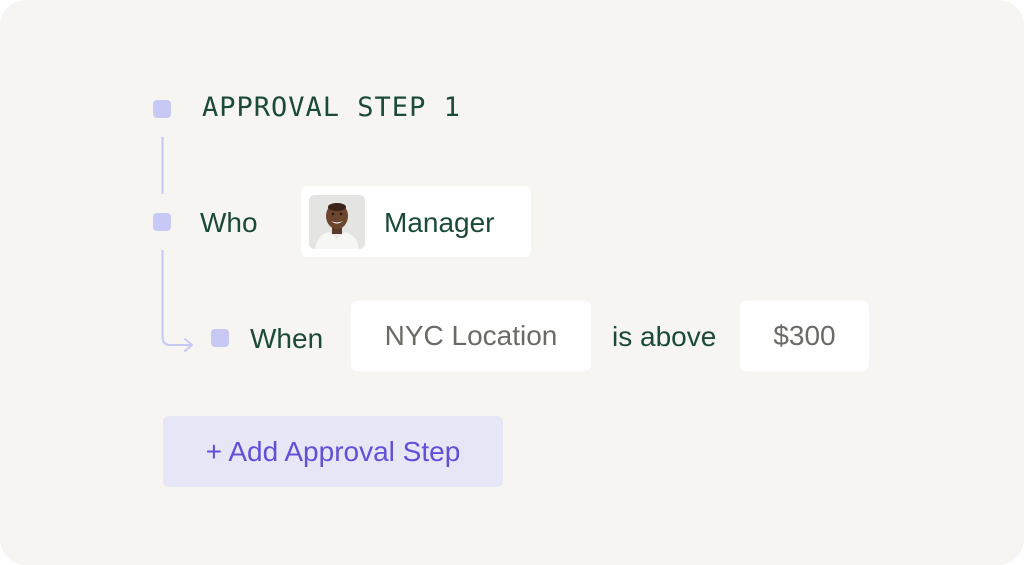 This screenshot has height=565, width=1024. What do you see at coordinates (162, 109) in the screenshot?
I see `step-bullet` at bounding box center [162, 109].